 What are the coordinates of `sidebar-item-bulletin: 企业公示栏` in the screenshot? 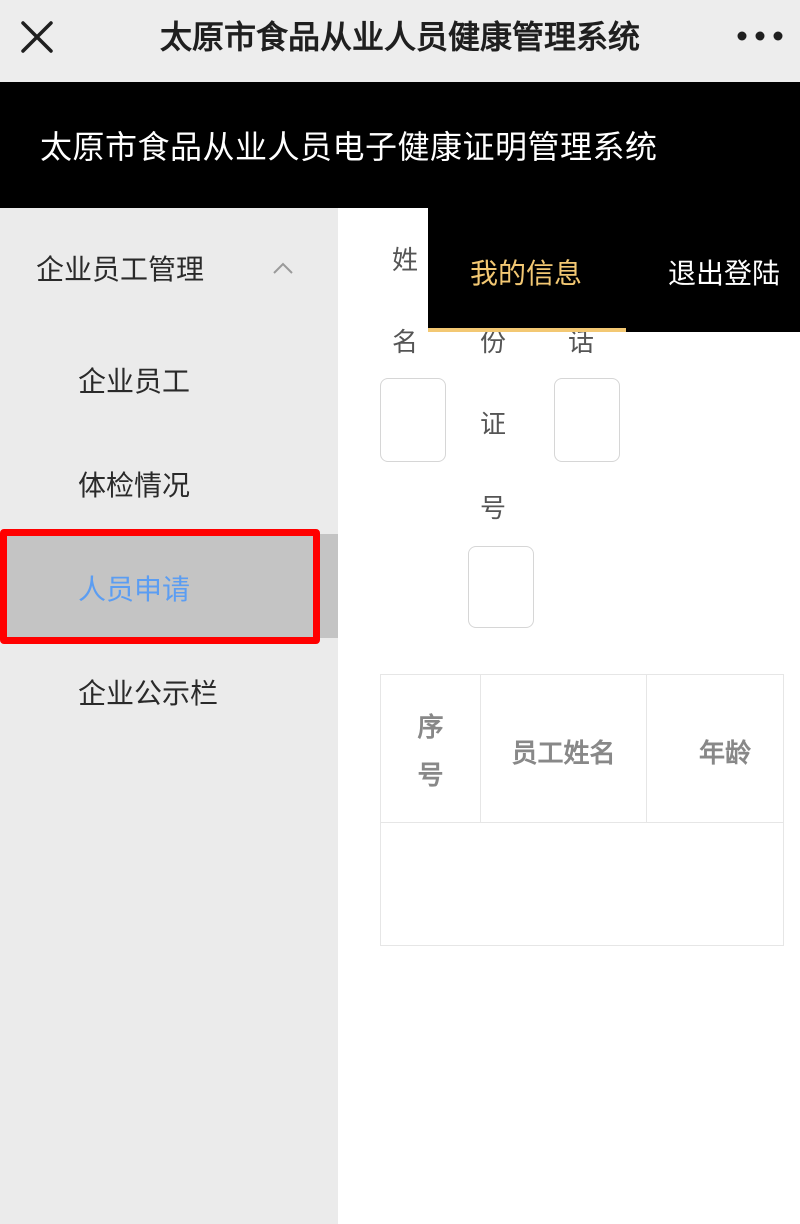 It's located at (169, 690).